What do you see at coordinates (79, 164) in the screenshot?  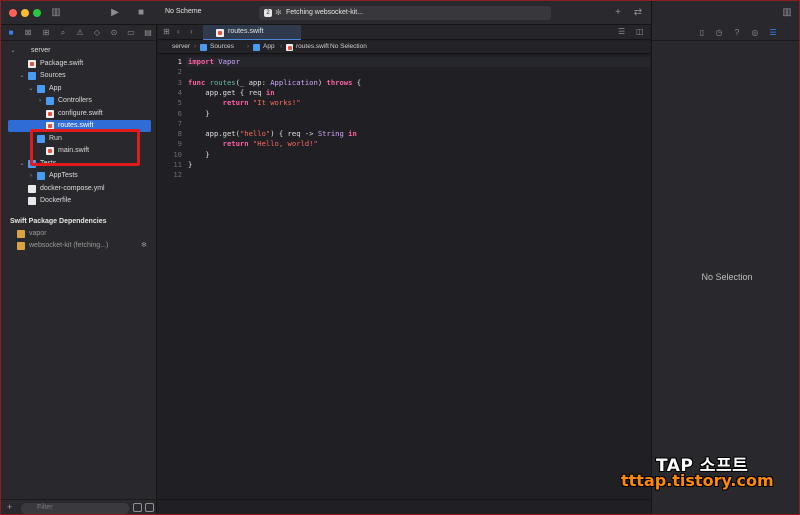 I see `file-tree-item: ⌄ Tests` at bounding box center [79, 164].